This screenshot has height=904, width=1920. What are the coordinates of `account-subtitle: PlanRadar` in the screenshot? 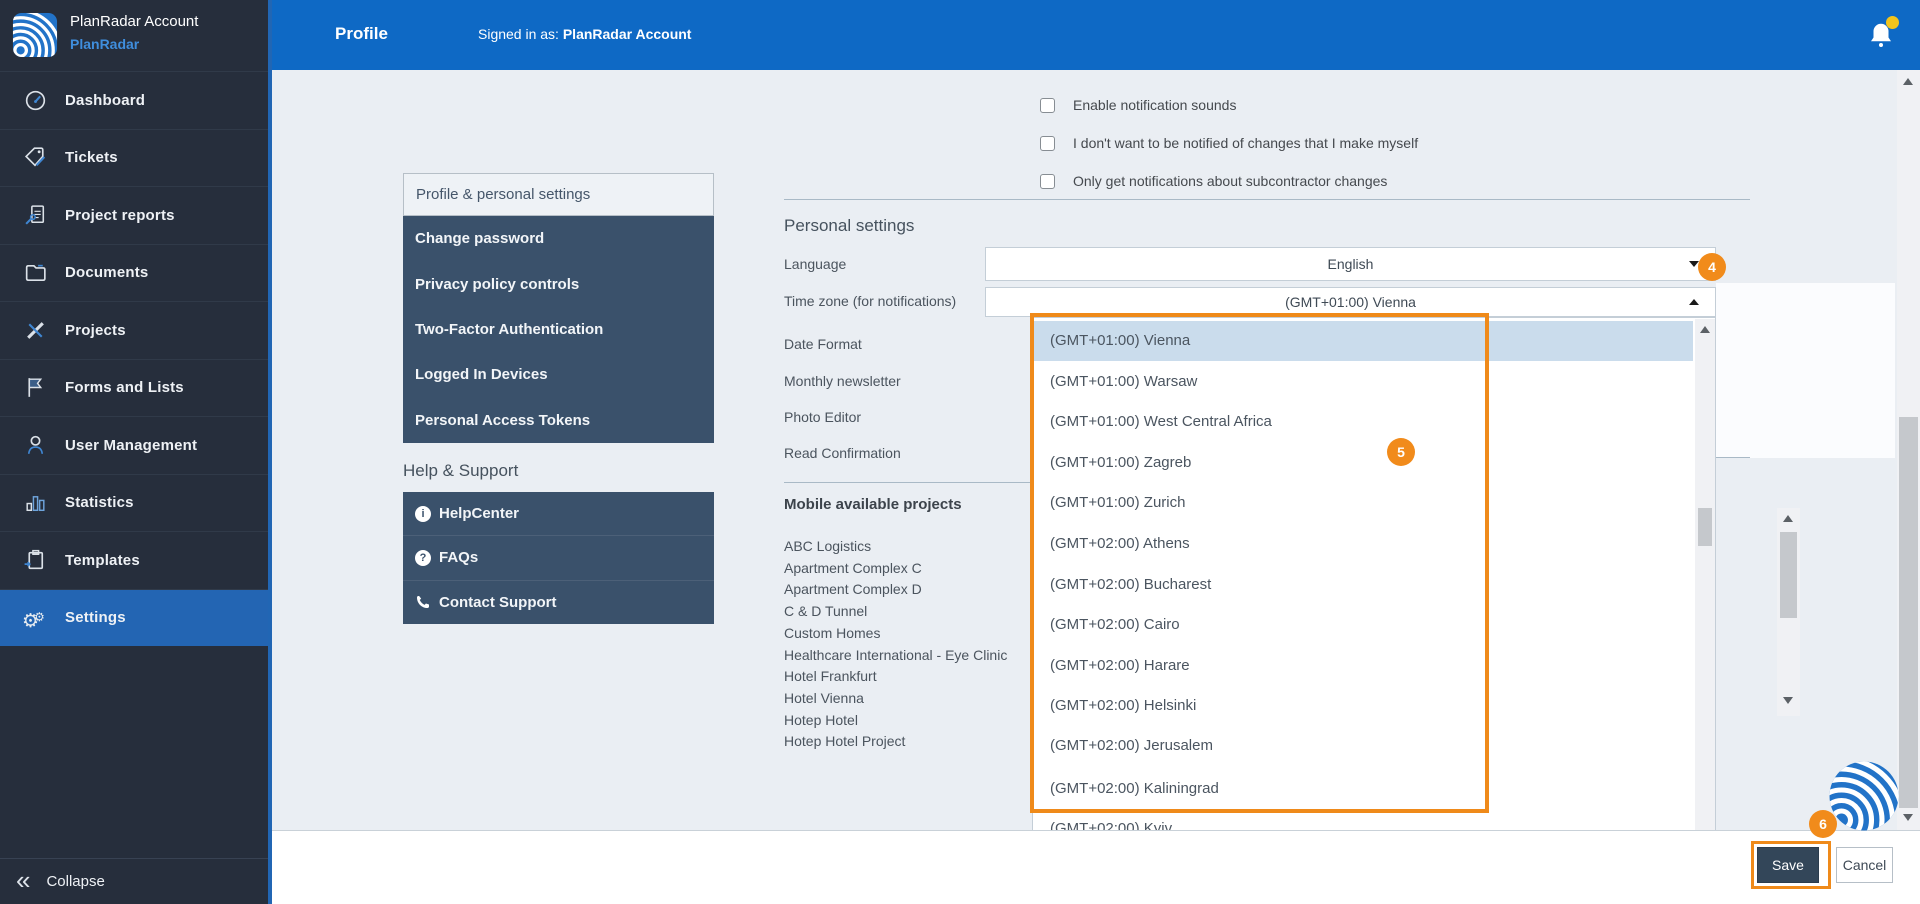 It's located at (105, 44).